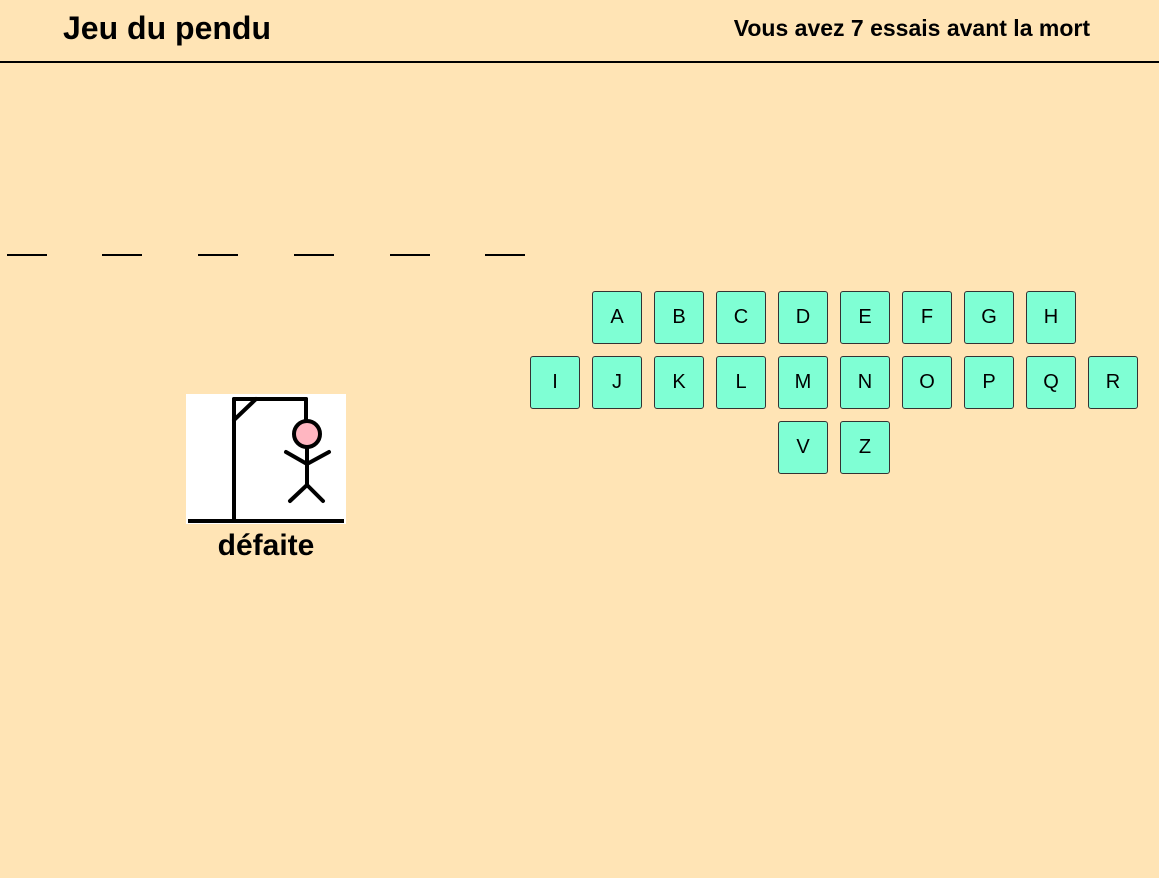 The width and height of the screenshot is (1159, 878). I want to click on hangman-drawing, so click(266, 459).